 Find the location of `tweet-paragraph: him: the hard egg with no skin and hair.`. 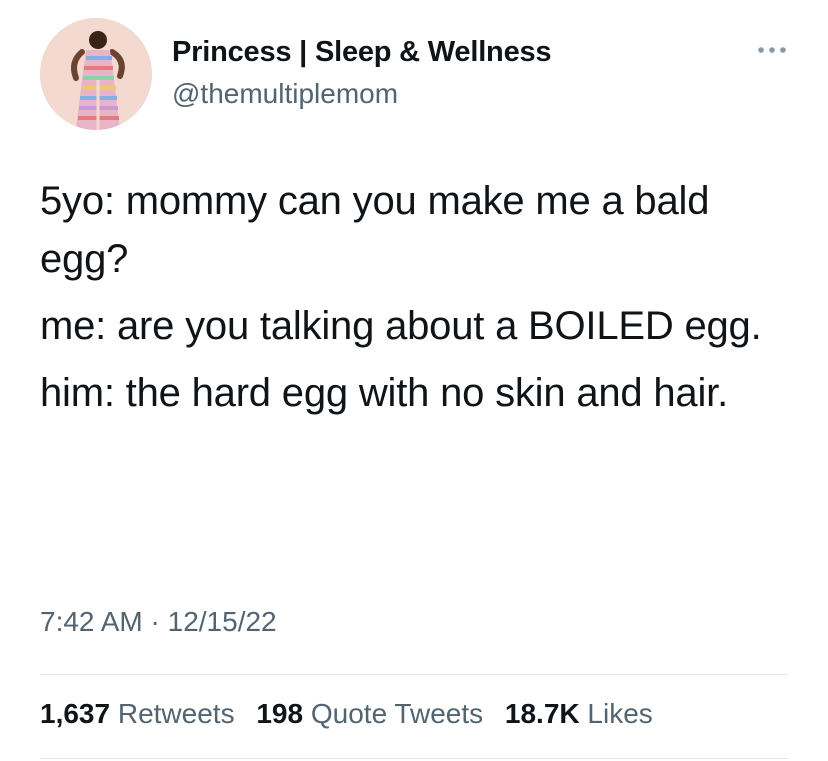

tweet-paragraph: him: the hard egg with no skin and hair. is located at coordinates (384, 393).